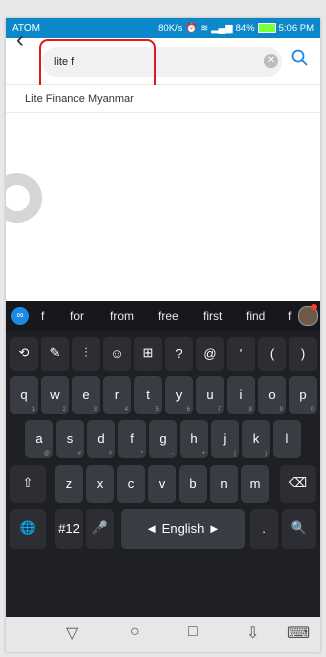  I want to click on key-o: o9, so click(272, 395).